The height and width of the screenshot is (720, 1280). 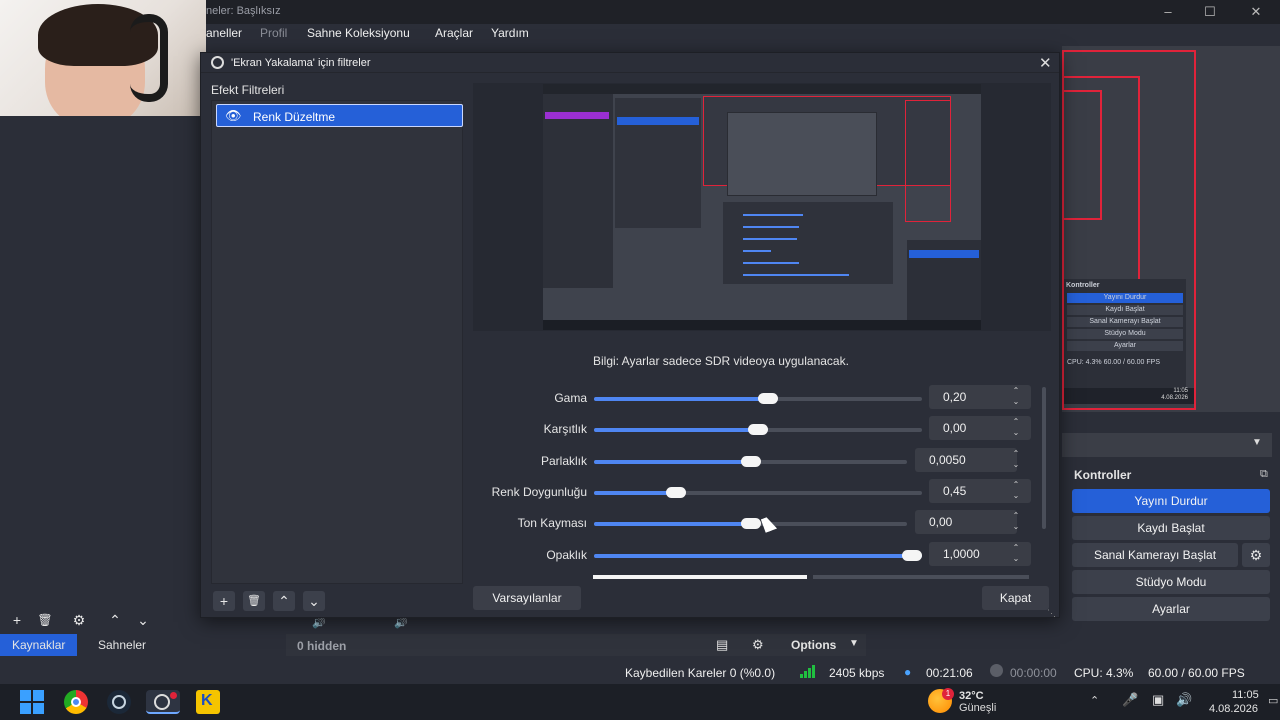 I want to click on resize-grip-icon: ⋱, so click(x=1051, y=613).